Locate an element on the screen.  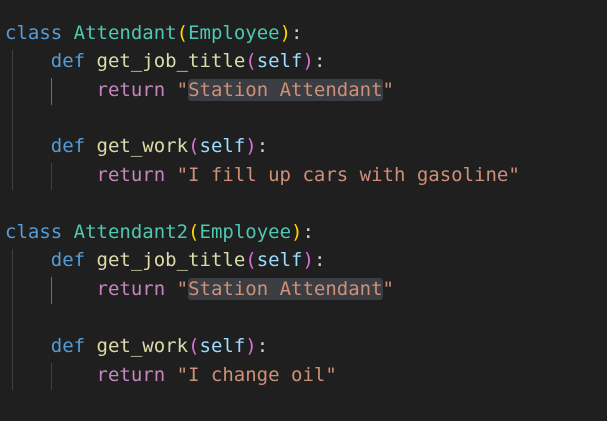
string-literal: "I change oil" is located at coordinates (256, 375).